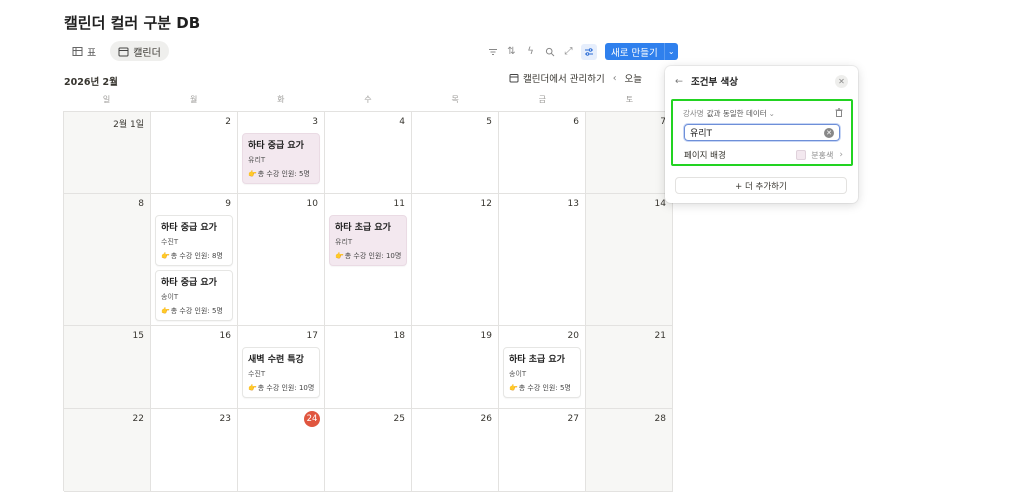 This screenshot has height=500, width=1024. I want to click on day-cell: 21, so click(629, 367).